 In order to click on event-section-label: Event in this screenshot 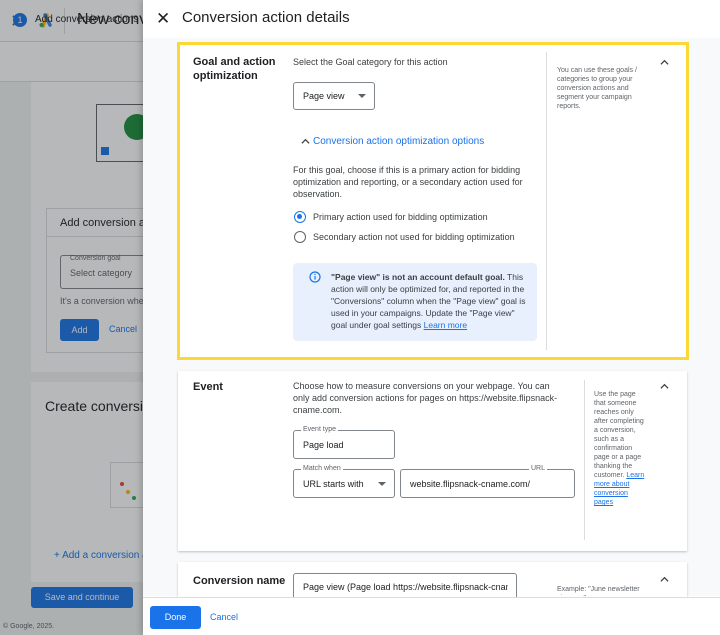, I will do `click(208, 387)`.